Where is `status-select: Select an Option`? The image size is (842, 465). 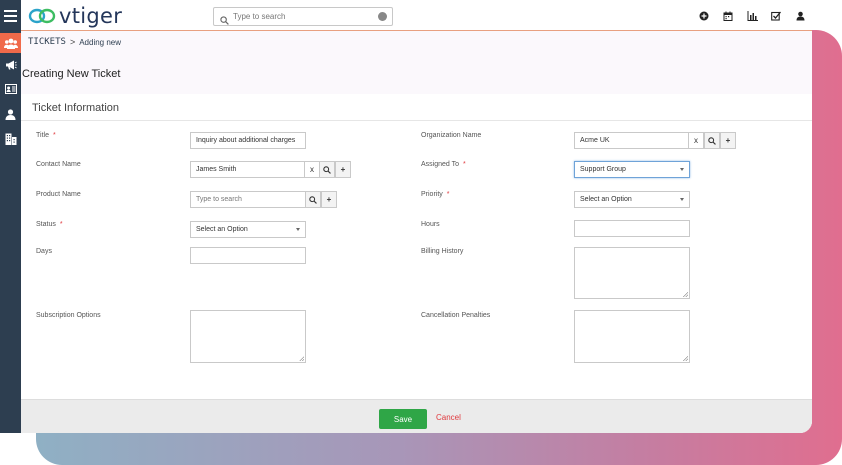 status-select: Select an Option is located at coordinates (248, 229).